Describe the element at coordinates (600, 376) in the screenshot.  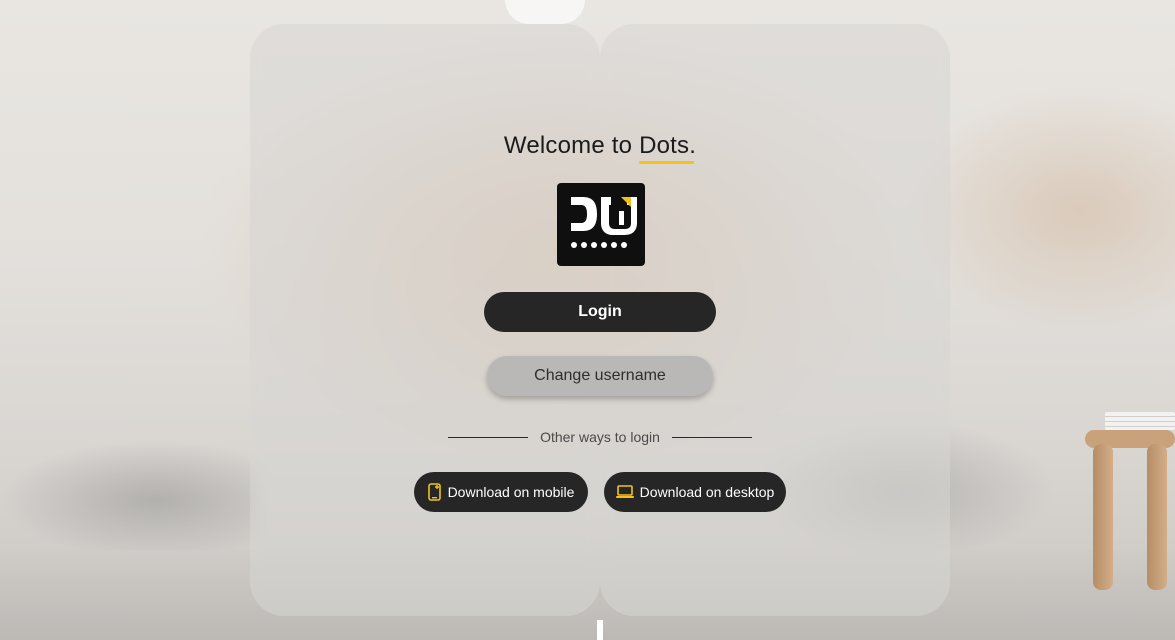
I see `change-username-button: Change username` at that location.